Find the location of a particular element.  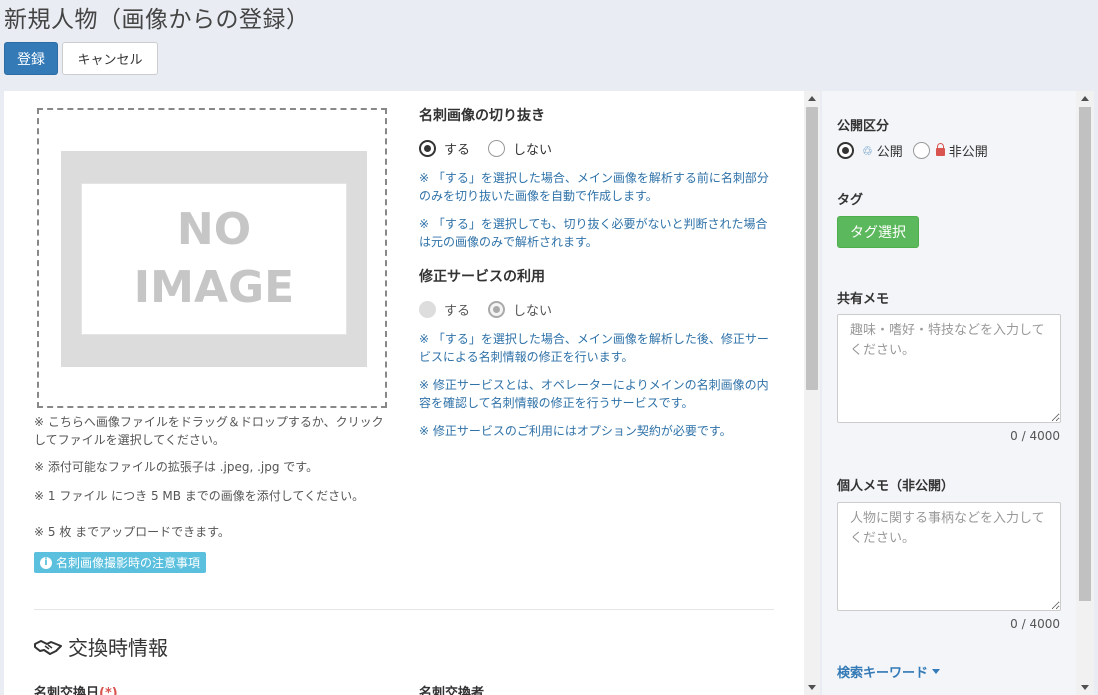

correction-radio-group: する しない is located at coordinates (494, 309).